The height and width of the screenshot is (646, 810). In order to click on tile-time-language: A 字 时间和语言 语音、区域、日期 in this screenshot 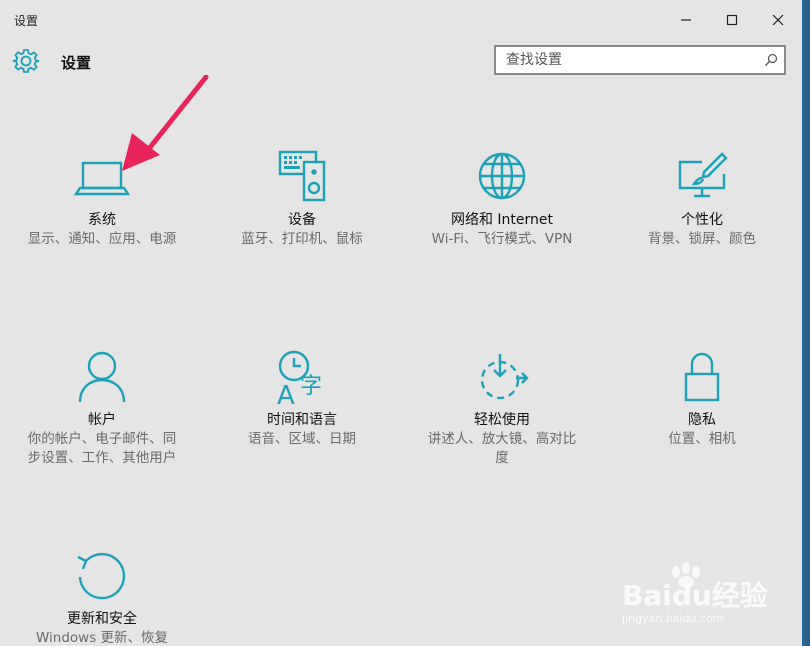, I will do `click(302, 398)`.